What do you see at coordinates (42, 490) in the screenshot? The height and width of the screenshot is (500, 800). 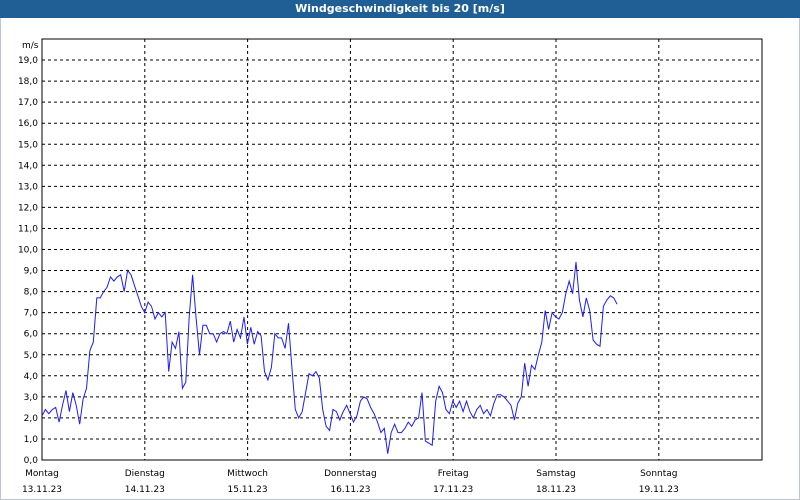 I see `x-tick-date: 13.11.23` at bounding box center [42, 490].